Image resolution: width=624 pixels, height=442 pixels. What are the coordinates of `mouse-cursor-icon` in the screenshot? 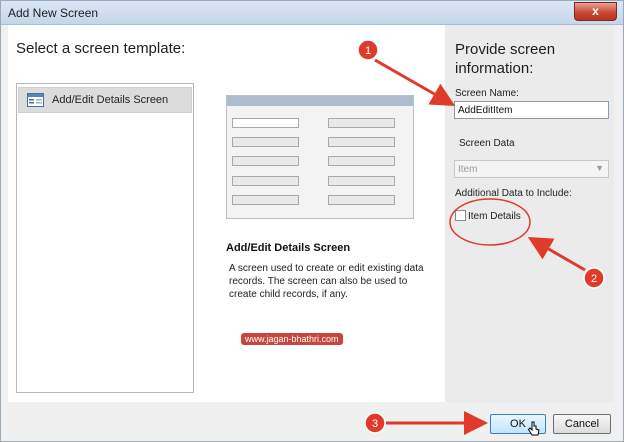 It's located at (533, 428).